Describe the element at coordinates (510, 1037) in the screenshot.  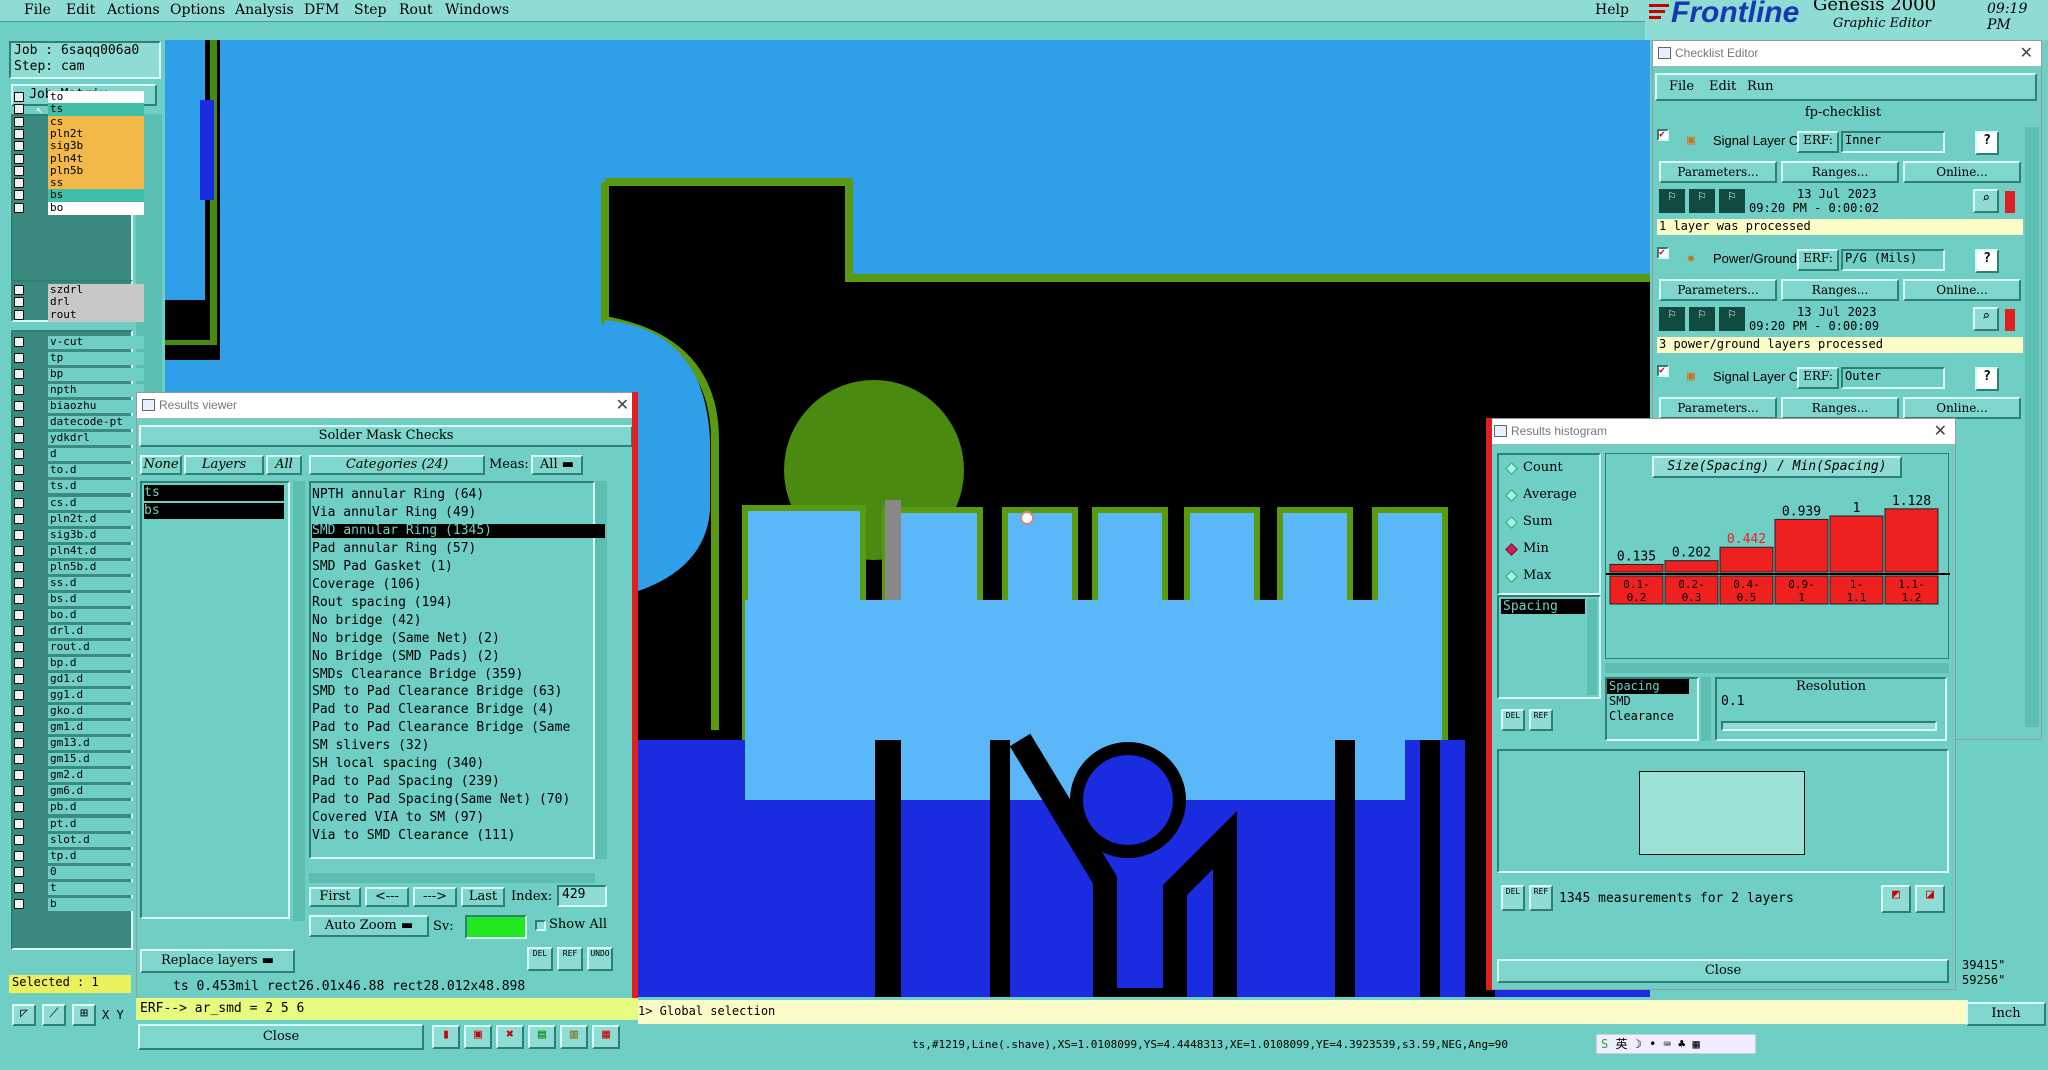
I see `cross-icon: ✖` at that location.